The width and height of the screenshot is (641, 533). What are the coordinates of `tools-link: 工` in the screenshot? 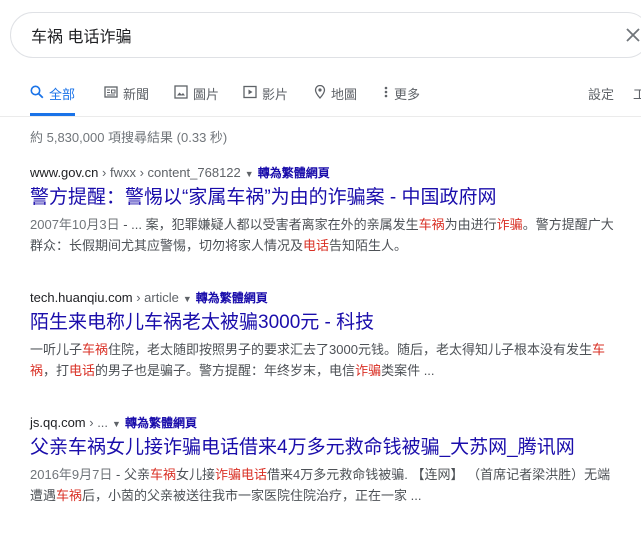 It's located at (637, 97).